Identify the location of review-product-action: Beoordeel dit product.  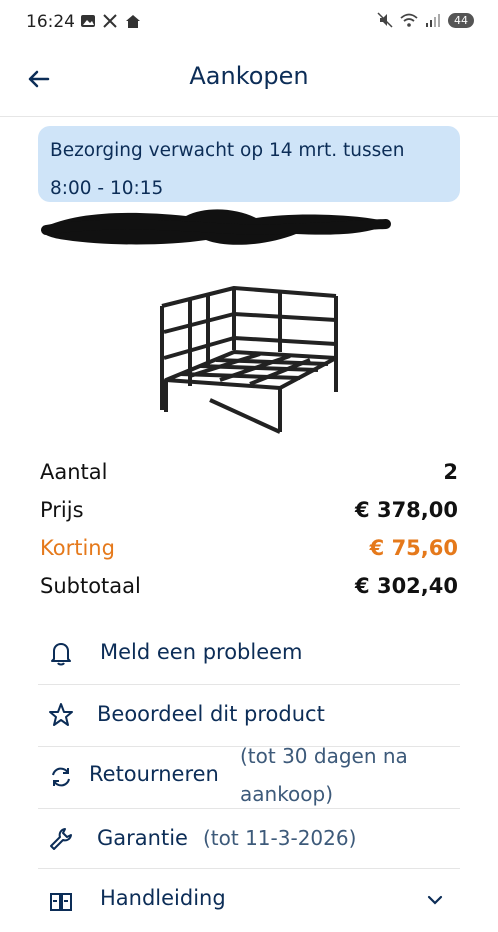
(249, 716).